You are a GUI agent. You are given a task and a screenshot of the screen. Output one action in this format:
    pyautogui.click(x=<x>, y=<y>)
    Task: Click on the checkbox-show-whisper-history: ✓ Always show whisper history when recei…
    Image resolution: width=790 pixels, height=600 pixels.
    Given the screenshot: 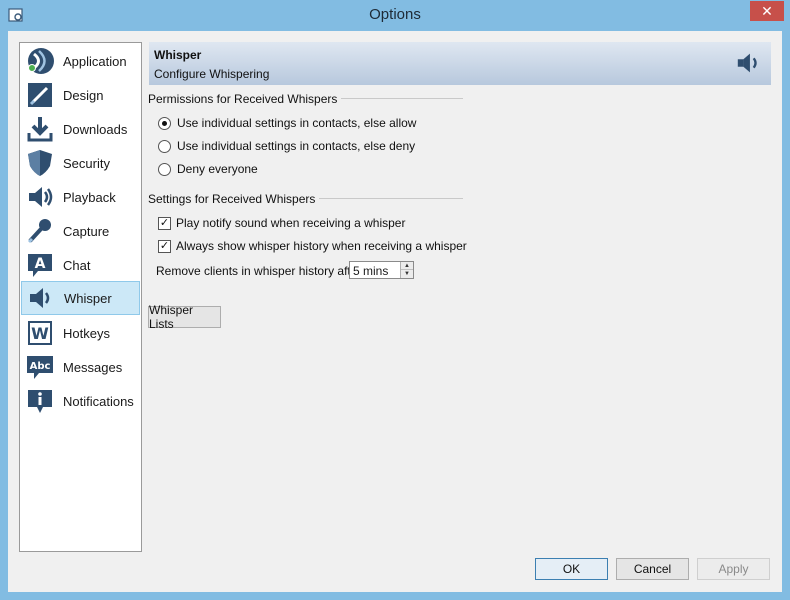 What is the action you would take?
    pyautogui.click(x=312, y=246)
    